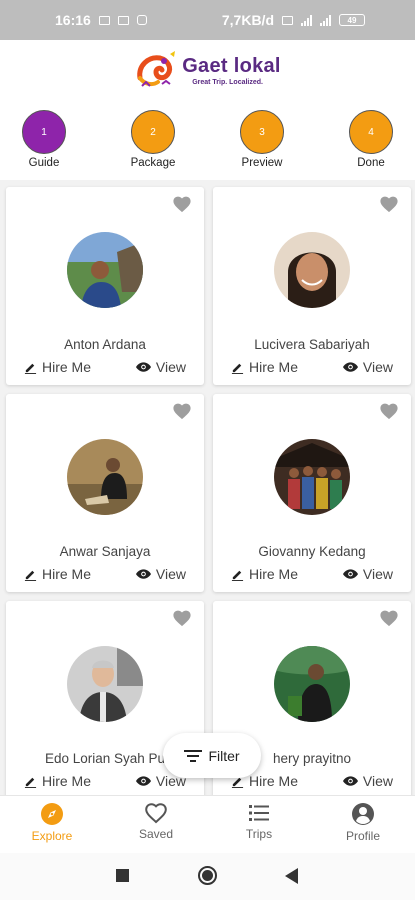 This screenshot has width=415, height=900. I want to click on nav-label: Saved, so click(156, 834).